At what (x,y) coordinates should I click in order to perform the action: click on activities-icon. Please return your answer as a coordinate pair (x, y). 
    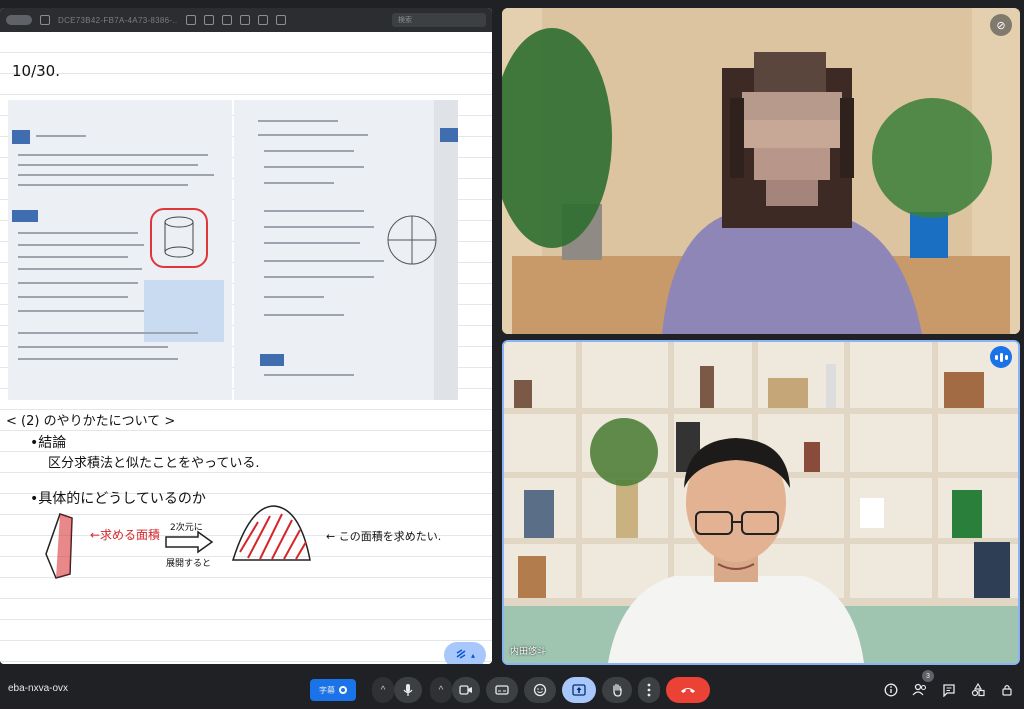
    Looking at the image, I should click on (978, 690).